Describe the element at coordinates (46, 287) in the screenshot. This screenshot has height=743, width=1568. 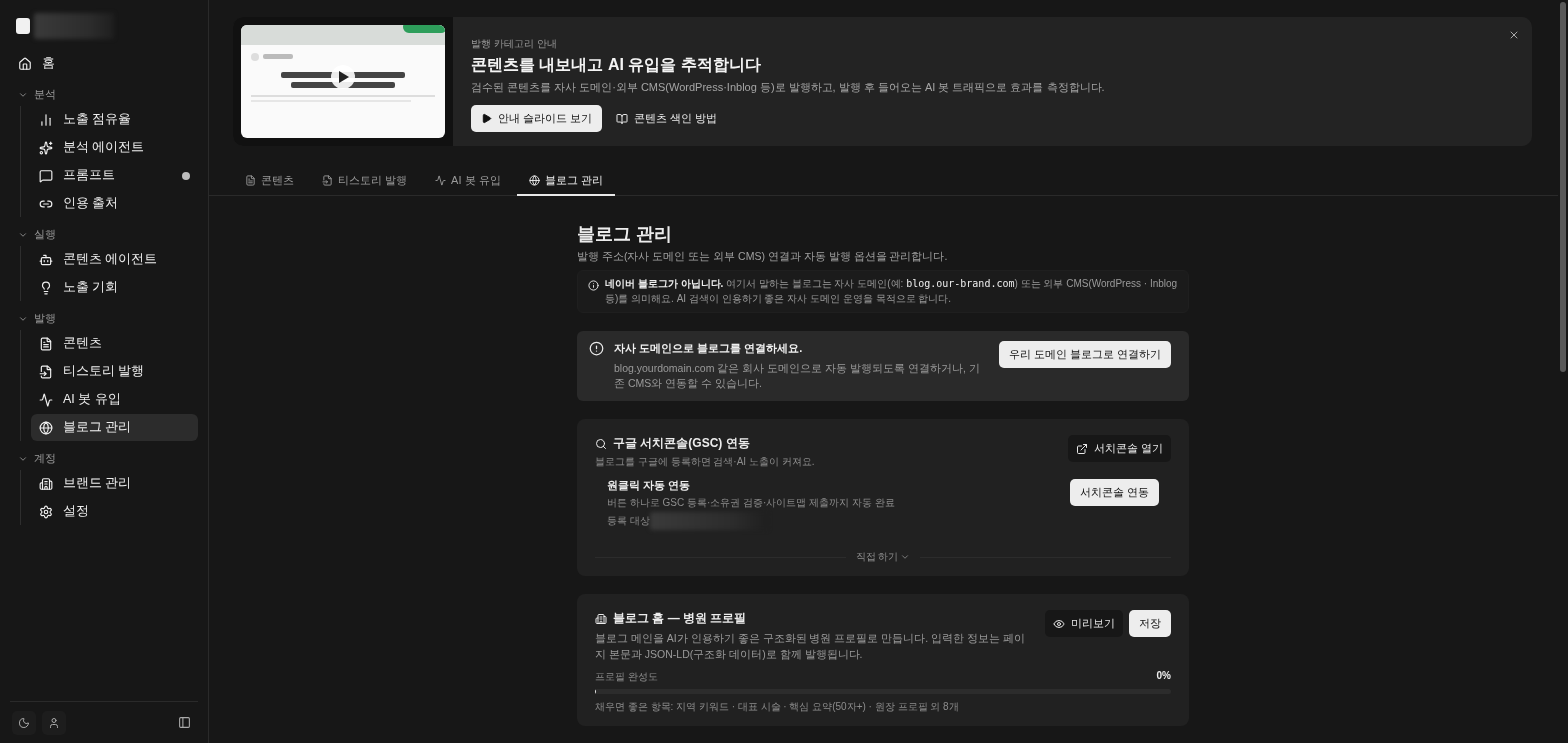
I see `lightbulb-icon` at that location.